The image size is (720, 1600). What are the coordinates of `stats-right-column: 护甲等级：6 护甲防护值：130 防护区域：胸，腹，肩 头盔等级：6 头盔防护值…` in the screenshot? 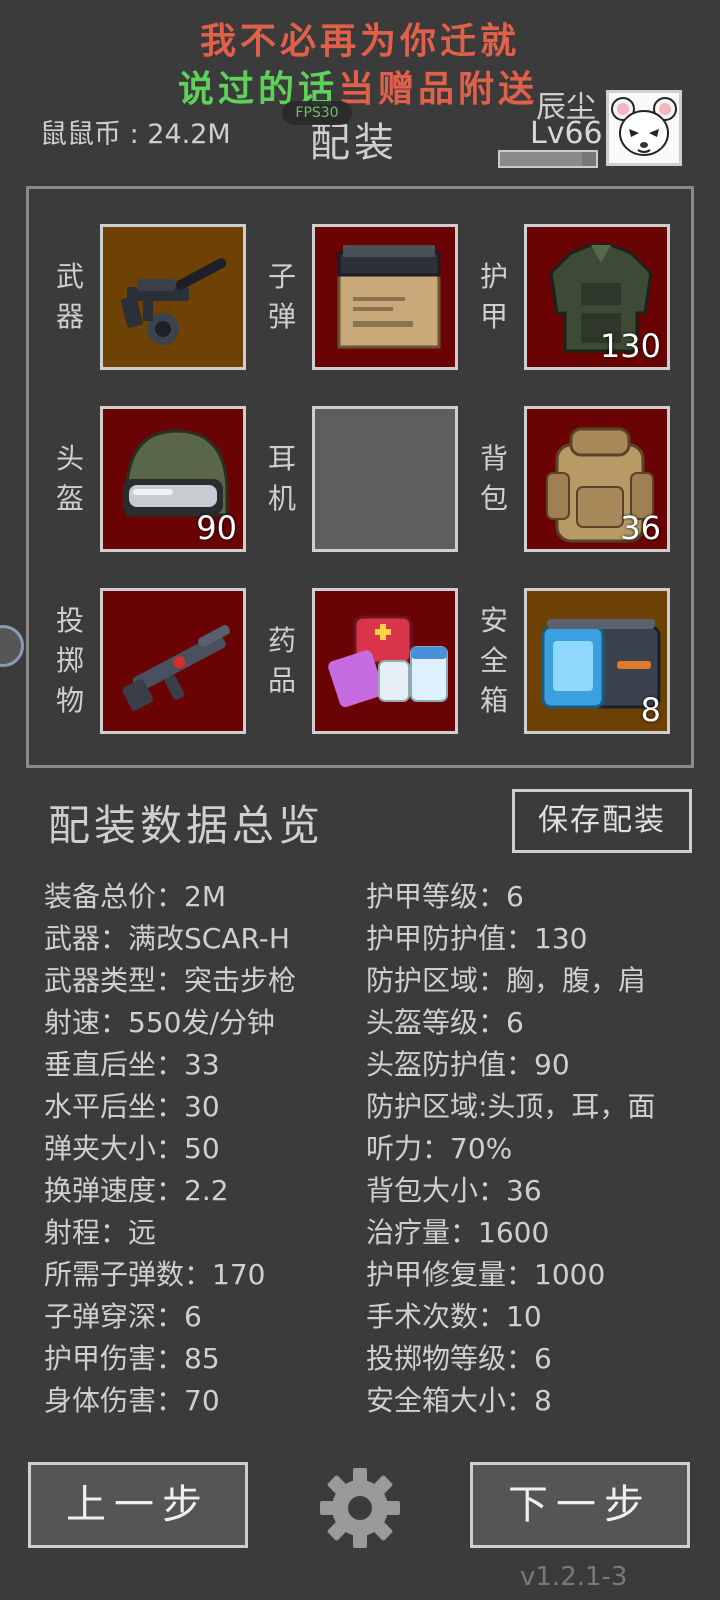 It's located at (510, 1149).